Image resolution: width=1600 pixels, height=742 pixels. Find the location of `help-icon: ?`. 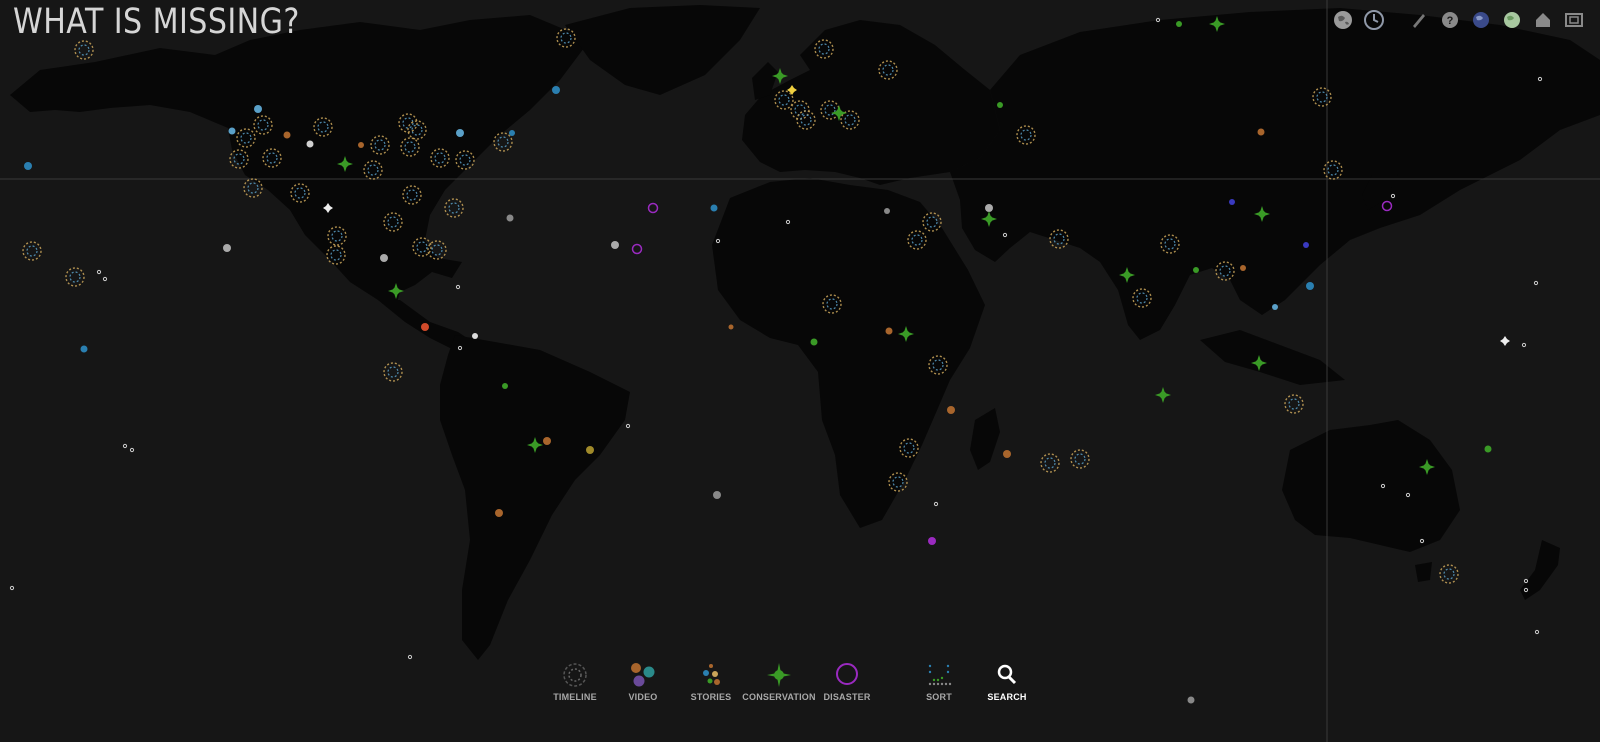

help-icon: ? is located at coordinates (1449, 20).